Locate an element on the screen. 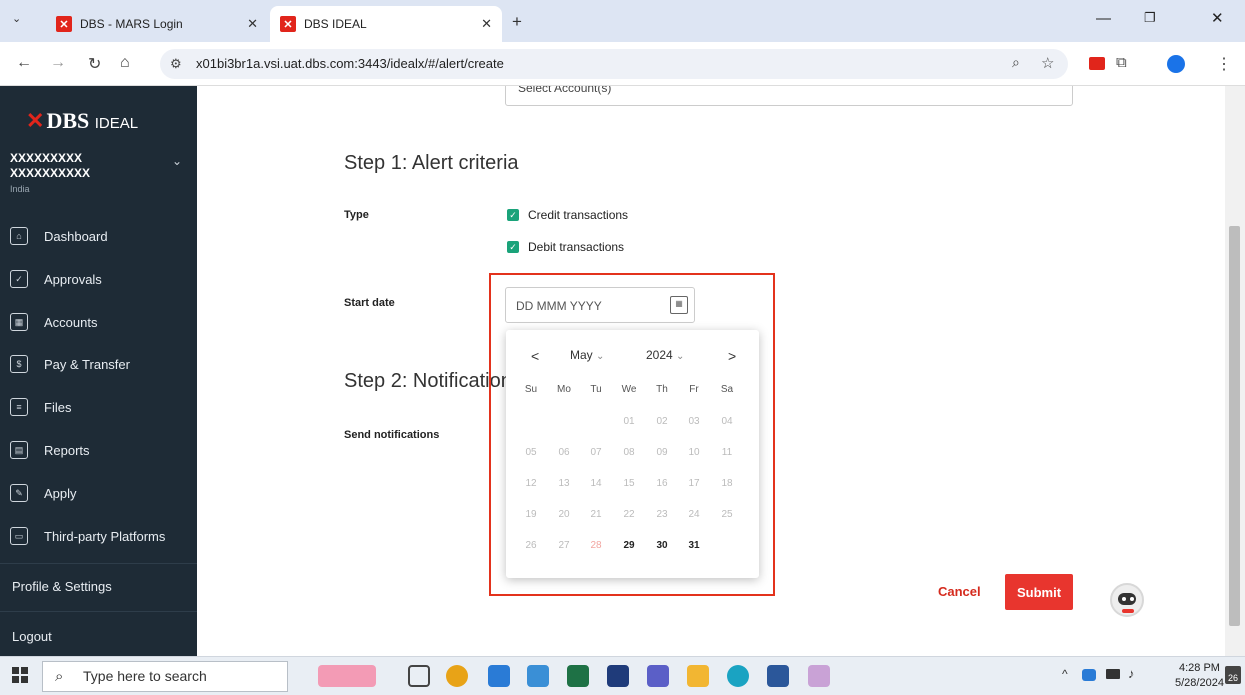 This screenshot has height=695, width=1245. dbs-ideal-logo: ✕DBS IDEAL is located at coordinates (82, 121).